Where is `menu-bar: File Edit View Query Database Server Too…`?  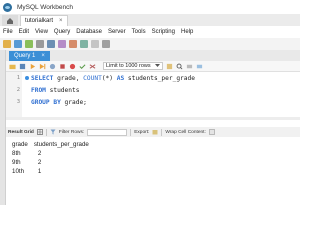 menu-bar: File Edit View Query Database Server Too… is located at coordinates (150, 32).